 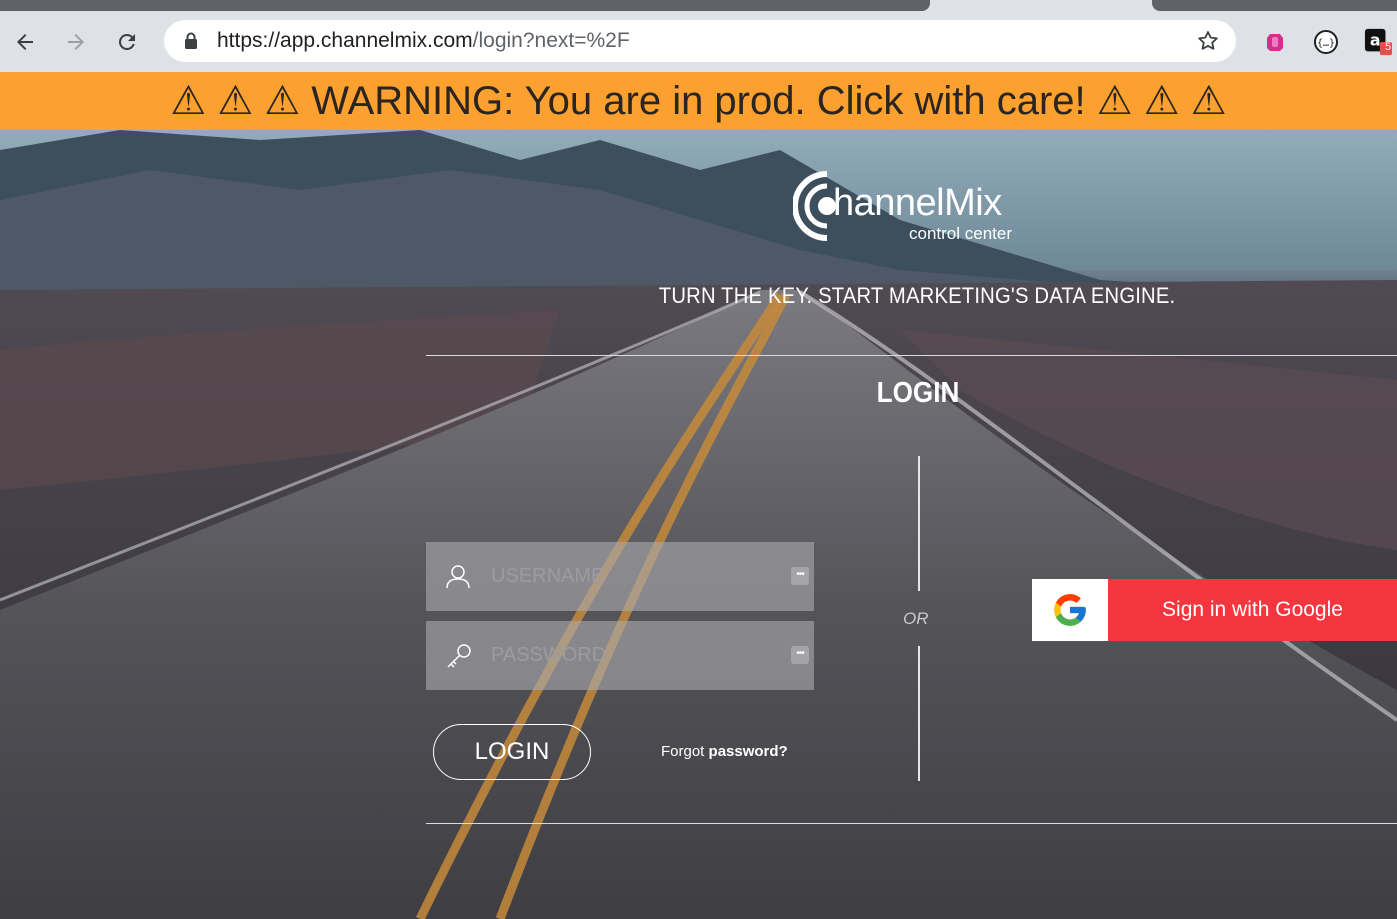 I want to click on forgot-password-link: Forgot password?, so click(x=724, y=751).